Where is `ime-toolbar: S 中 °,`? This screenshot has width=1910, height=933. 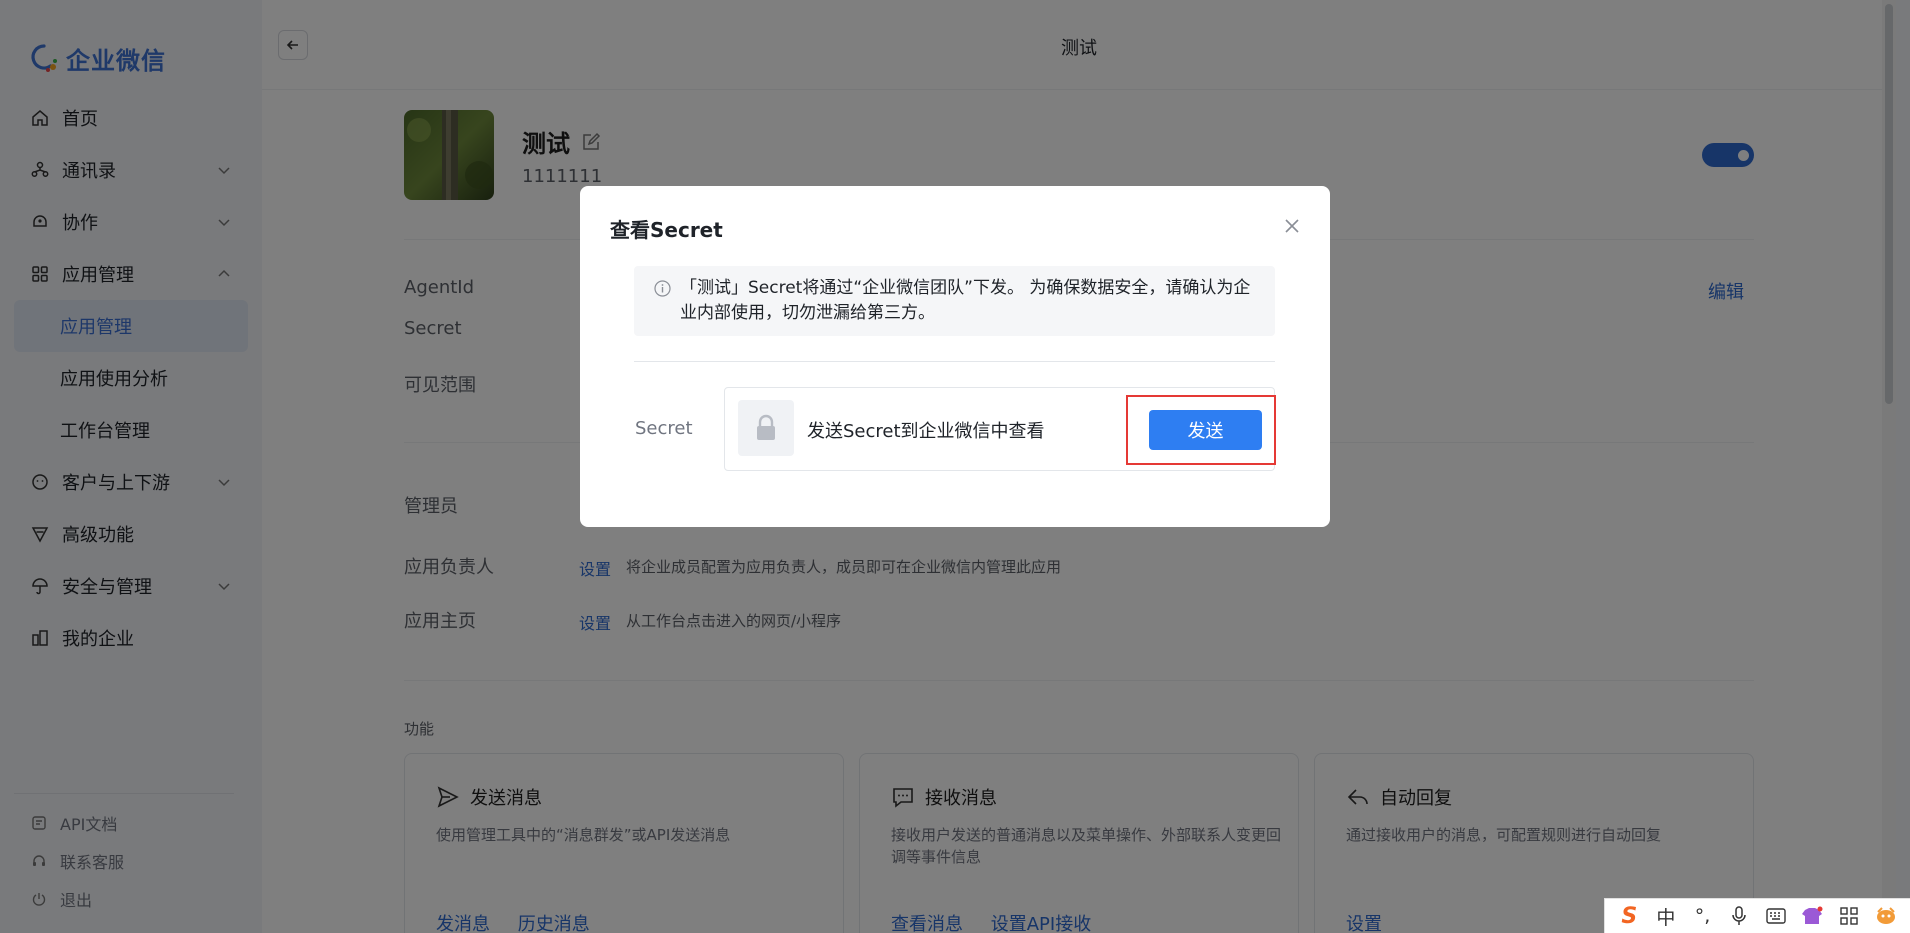 ime-toolbar: S 中 °, is located at coordinates (1757, 915).